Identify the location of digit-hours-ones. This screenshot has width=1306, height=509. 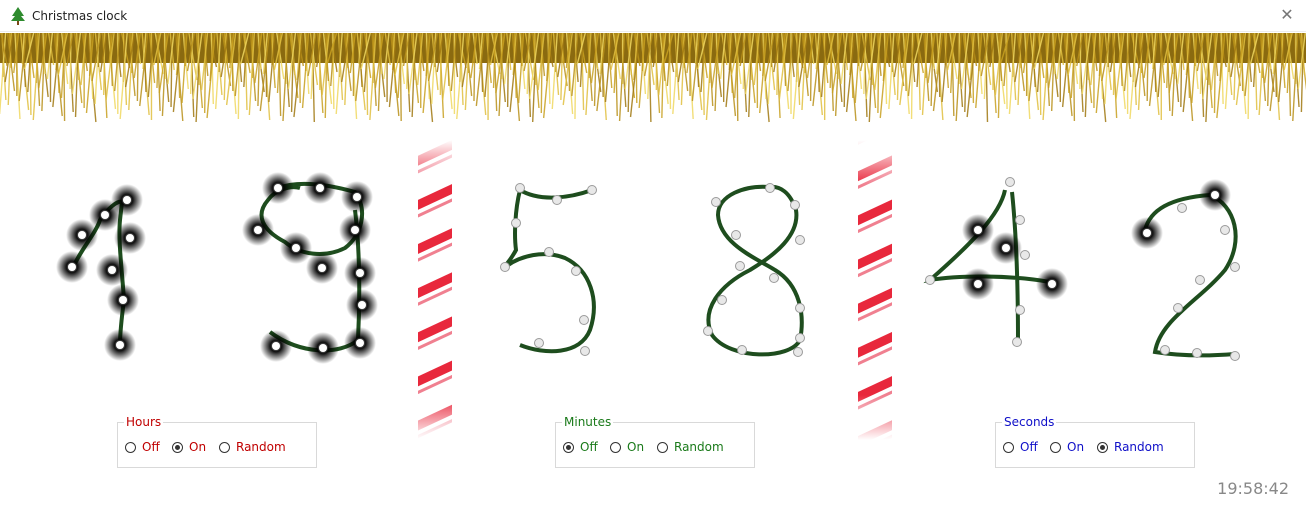
(310, 268).